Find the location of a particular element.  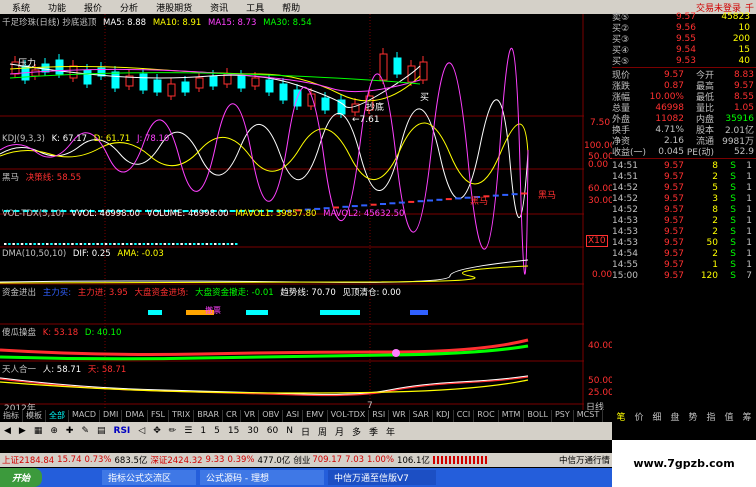

indicator-tab: PSY is located at coordinates (563, 416).